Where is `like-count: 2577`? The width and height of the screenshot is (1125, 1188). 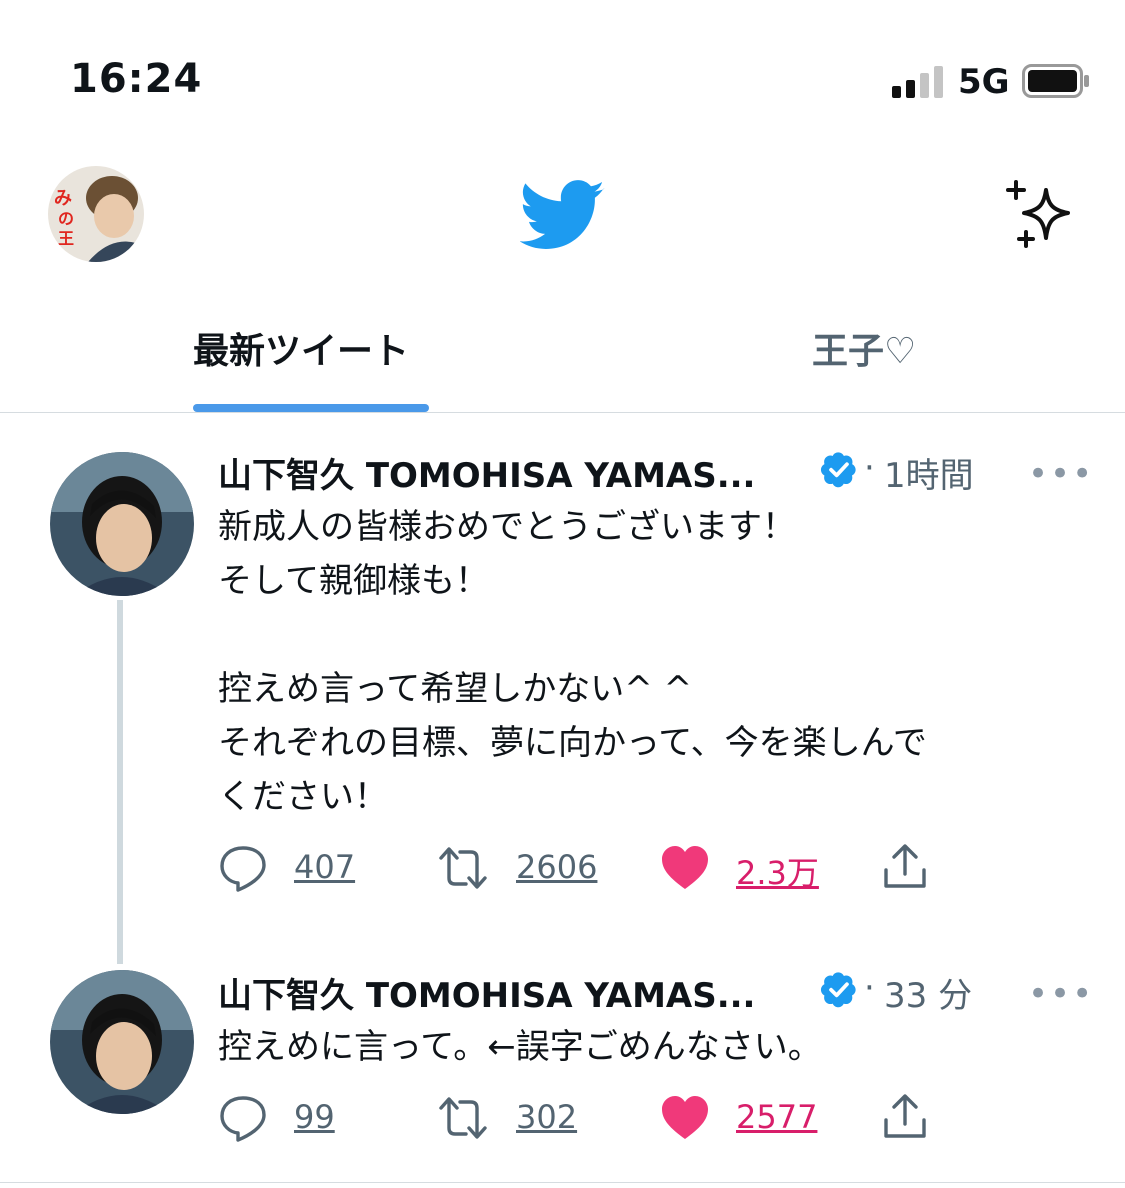
like-count: 2577 is located at coordinates (776, 1117).